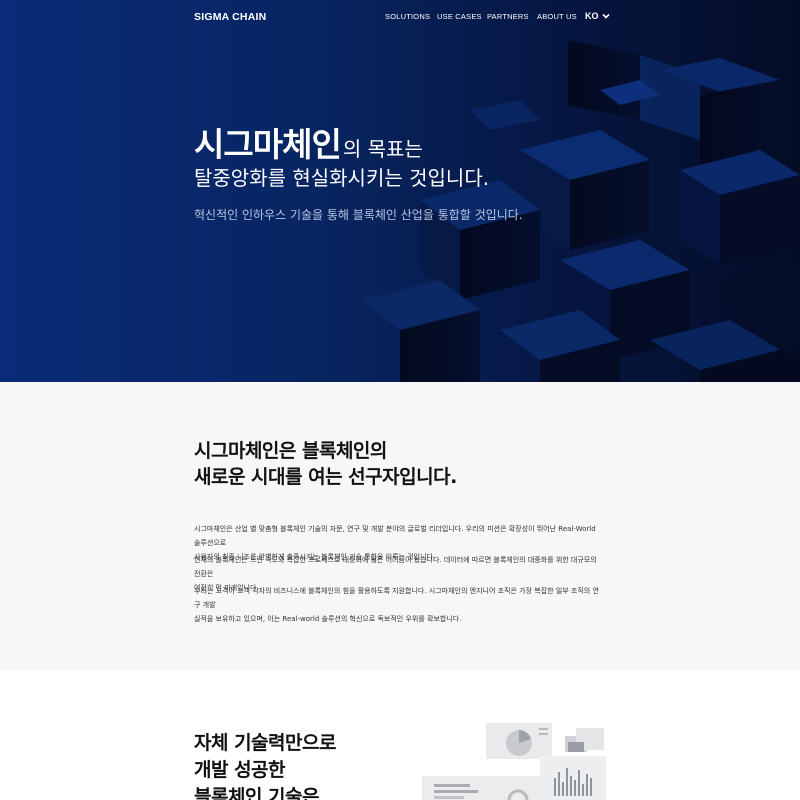 The width and height of the screenshot is (800, 800). I want to click on nav-use-cases: USE CASES, so click(459, 16).